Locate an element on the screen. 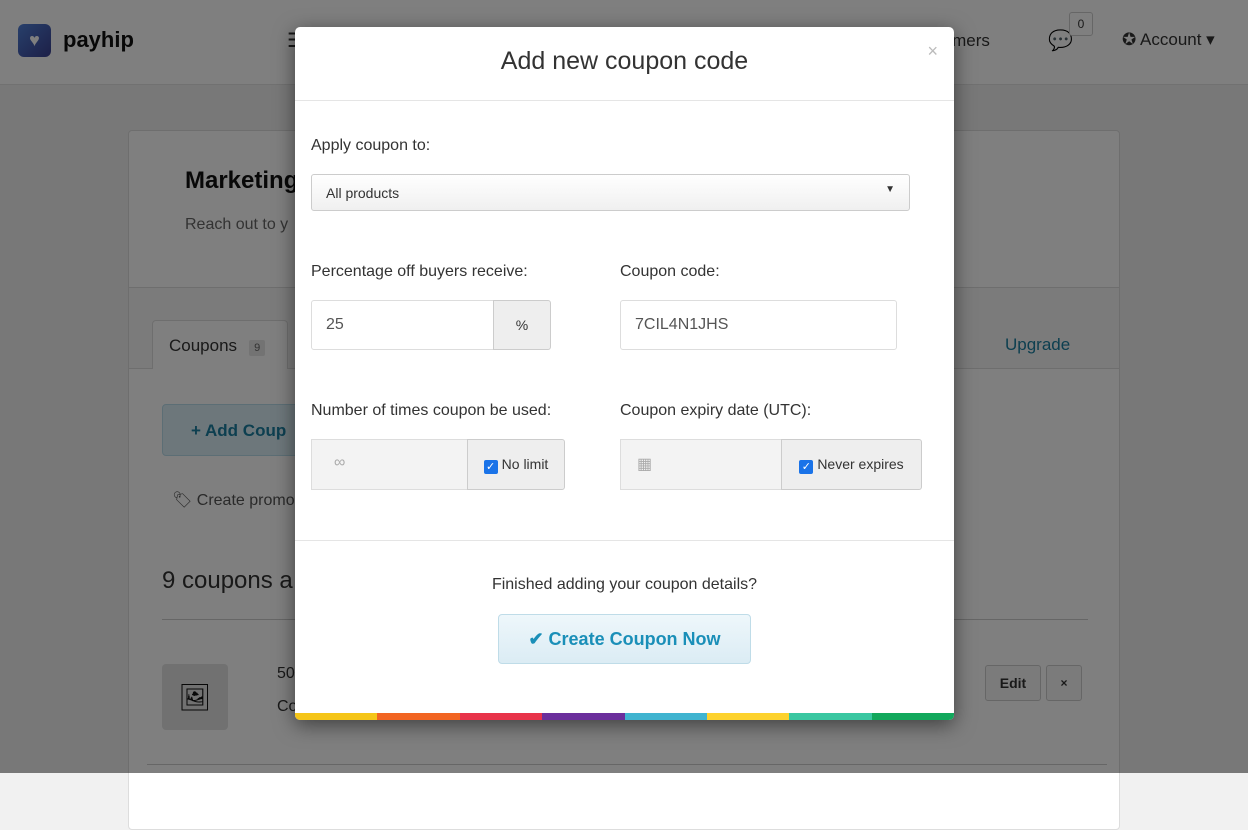  no-limit-label: No limit is located at coordinates (525, 464).